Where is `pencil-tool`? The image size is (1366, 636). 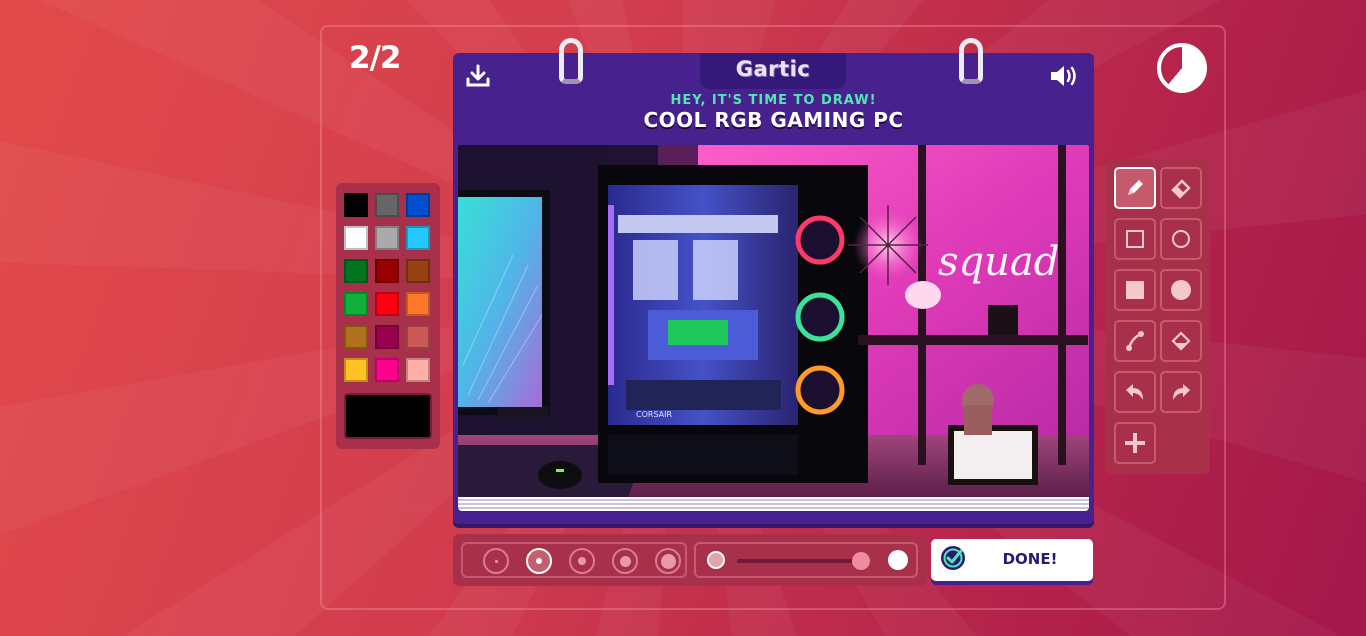
pencil-tool is located at coordinates (1135, 188).